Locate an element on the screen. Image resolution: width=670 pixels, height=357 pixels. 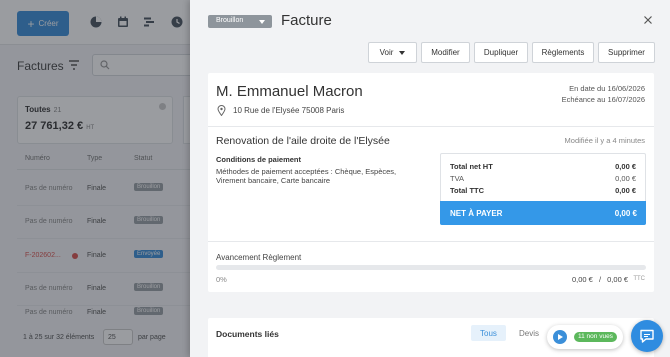
payment-progress-bar is located at coordinates (431, 267).